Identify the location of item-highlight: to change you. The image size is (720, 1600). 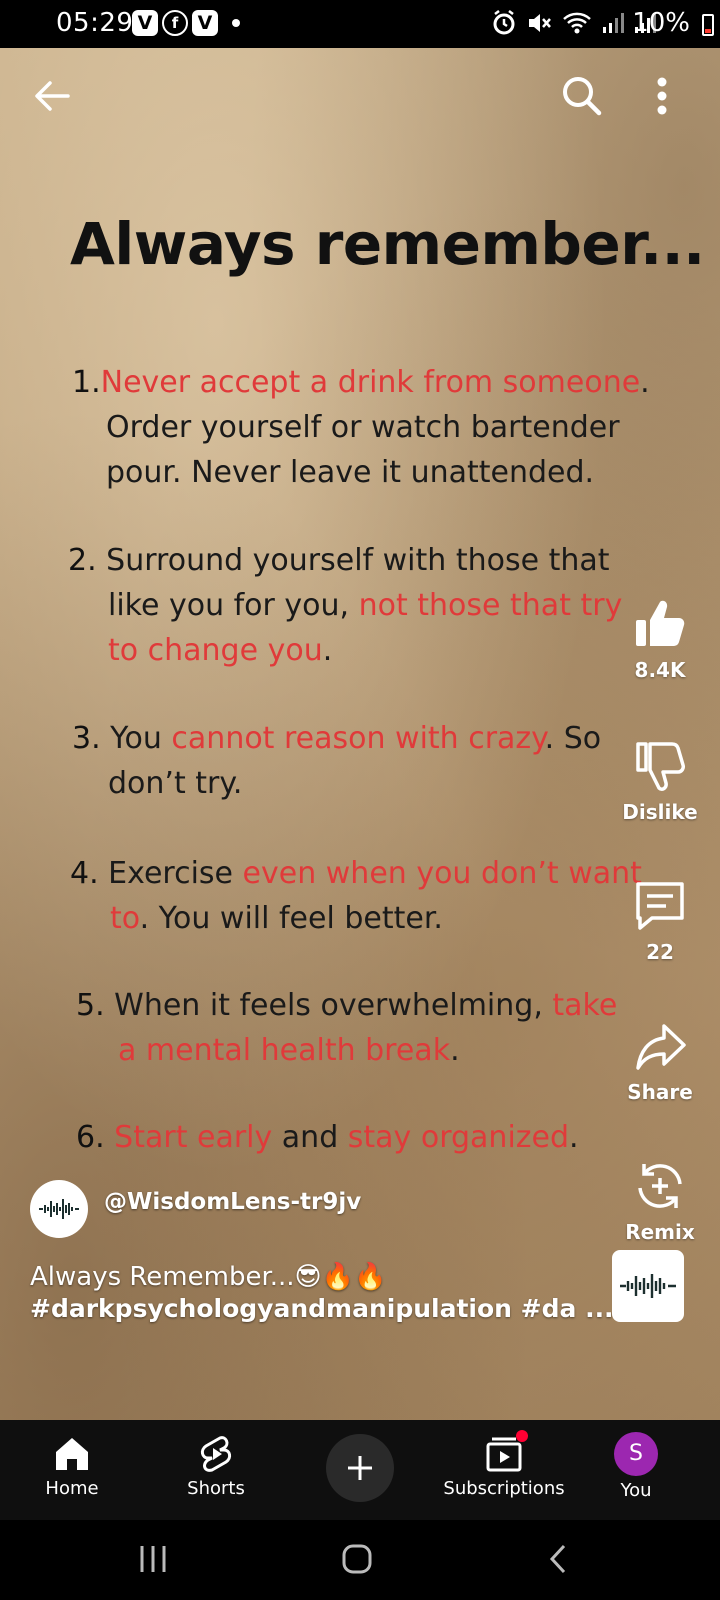
(215, 650).